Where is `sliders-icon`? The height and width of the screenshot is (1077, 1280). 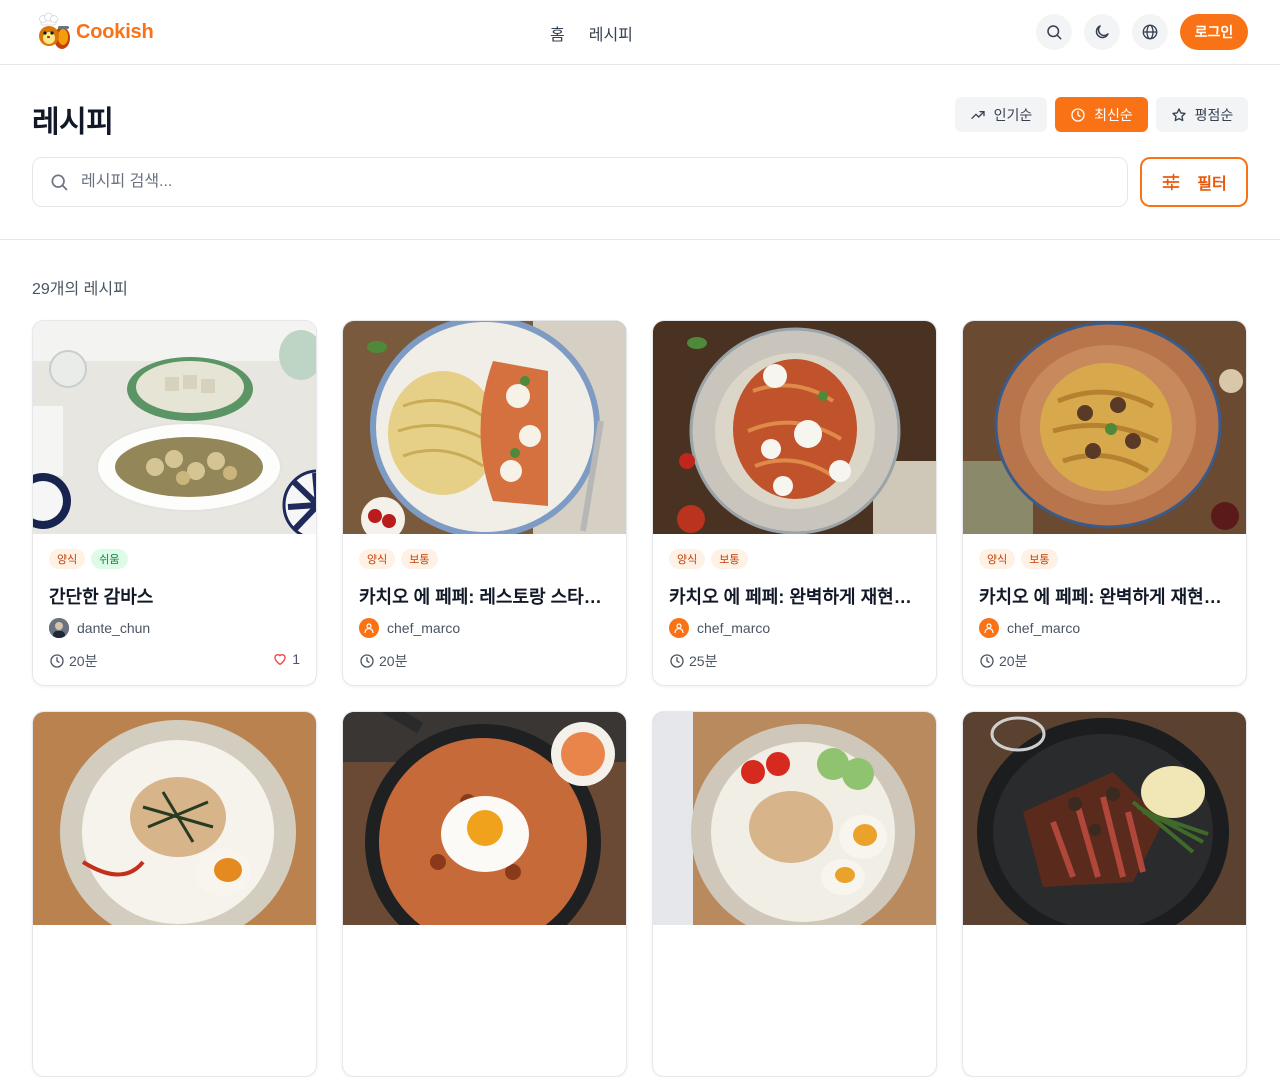 sliders-icon is located at coordinates (1171, 182).